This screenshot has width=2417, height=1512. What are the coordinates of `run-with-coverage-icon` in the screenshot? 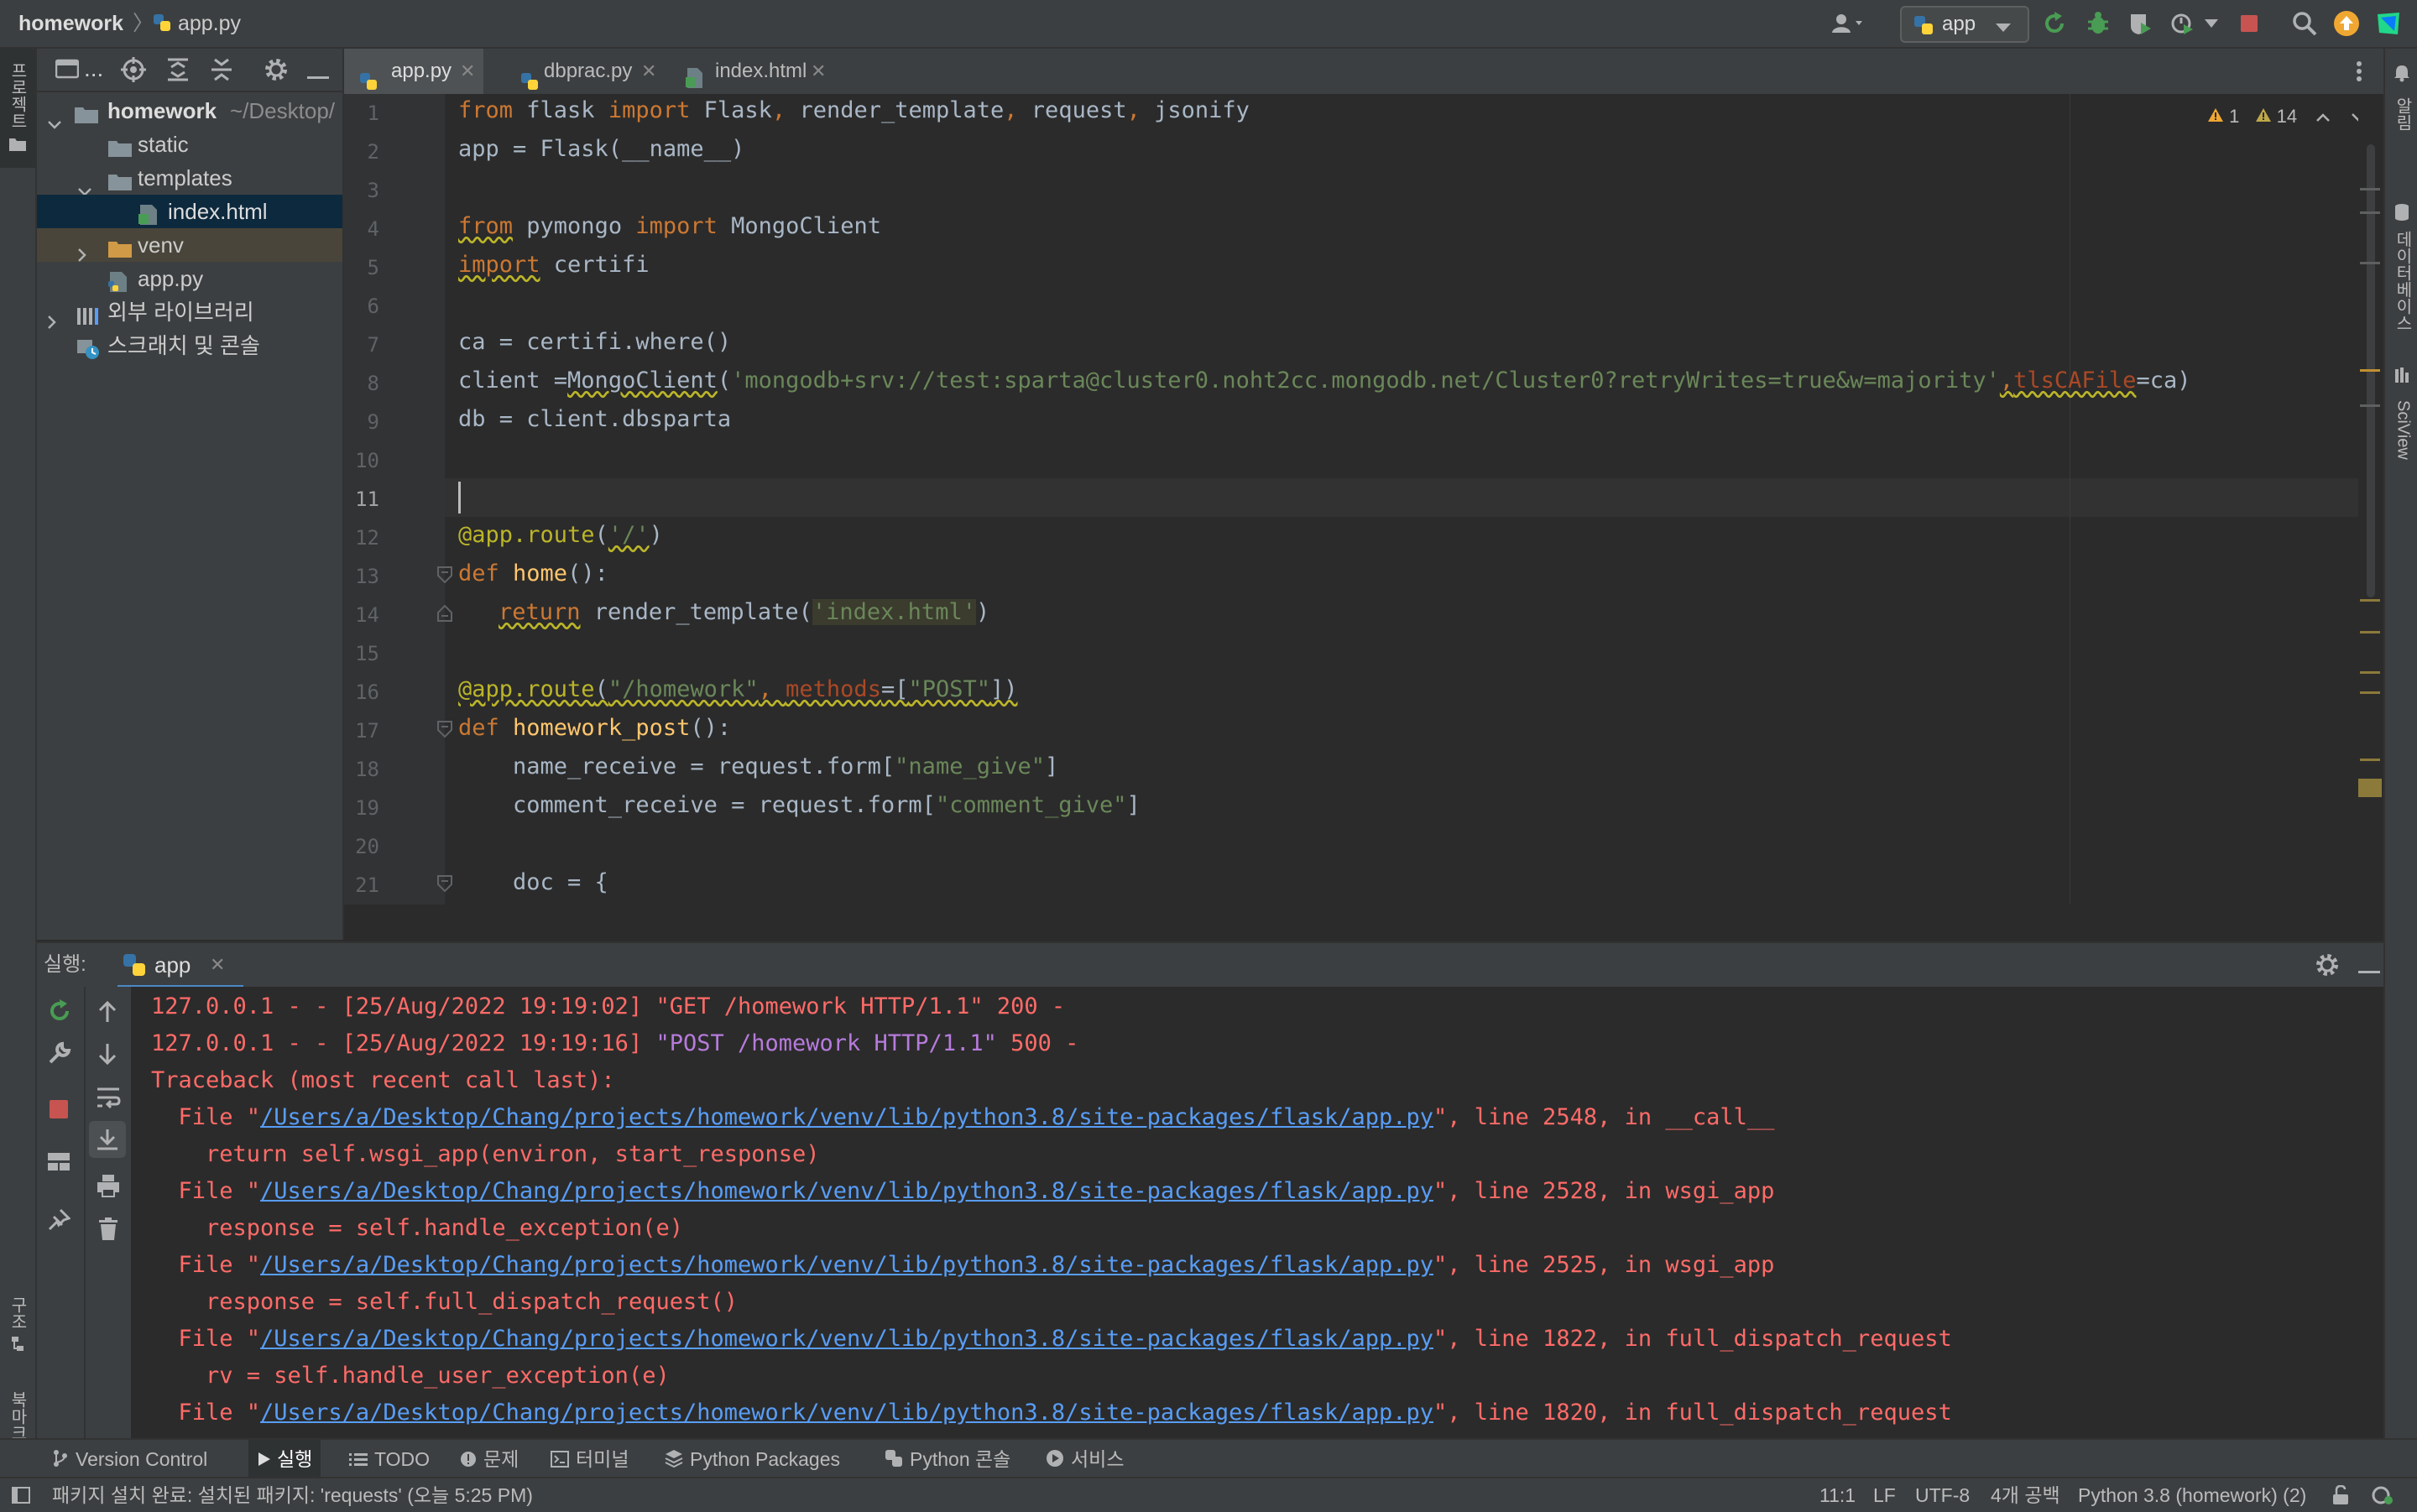 It's located at (2140, 23).